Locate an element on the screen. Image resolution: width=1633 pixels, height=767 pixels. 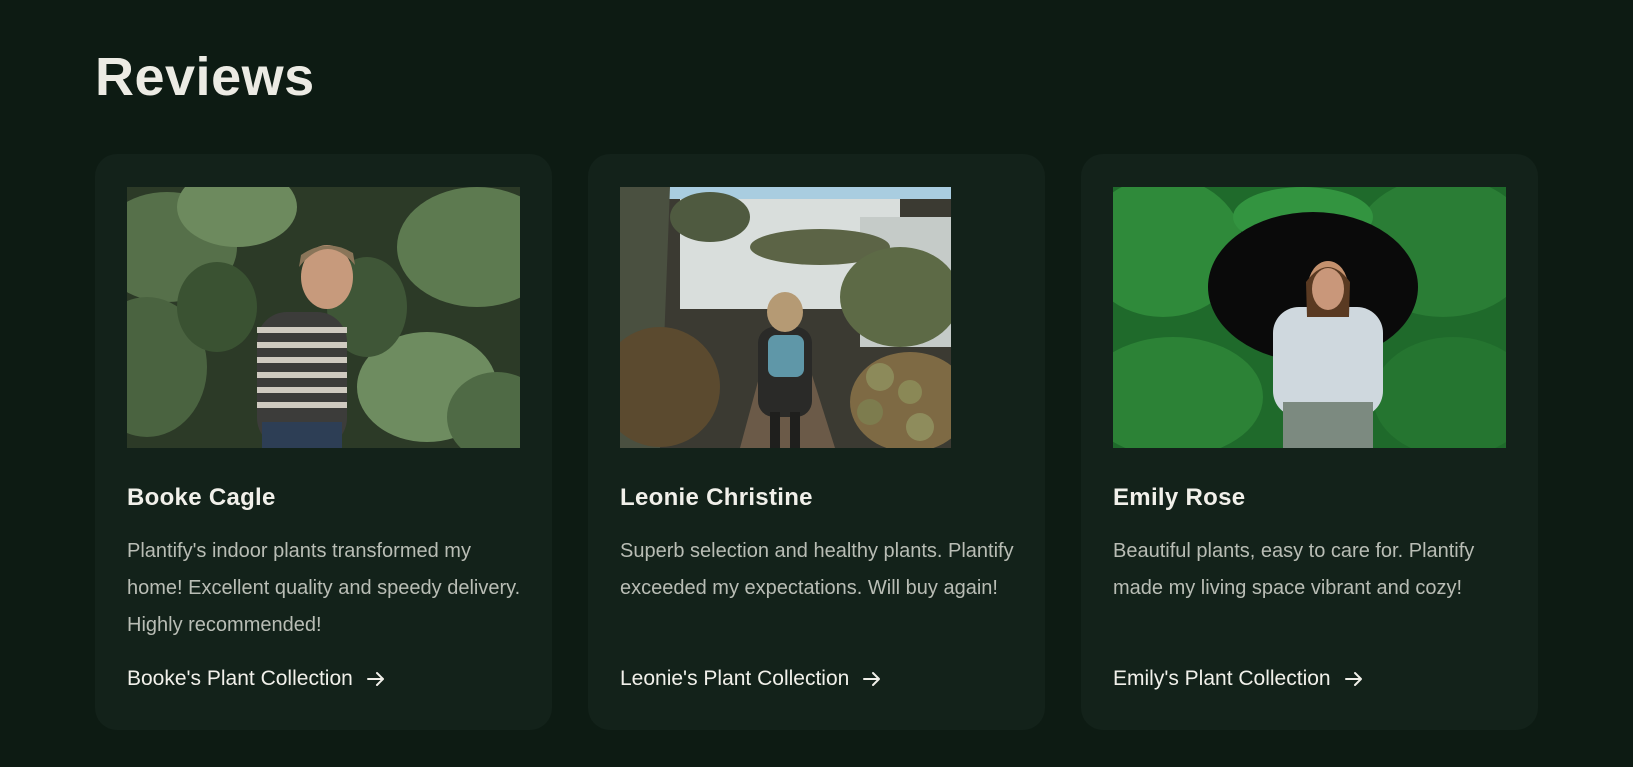
greenhouse-cactus-aisle-photo is located at coordinates (785, 317).